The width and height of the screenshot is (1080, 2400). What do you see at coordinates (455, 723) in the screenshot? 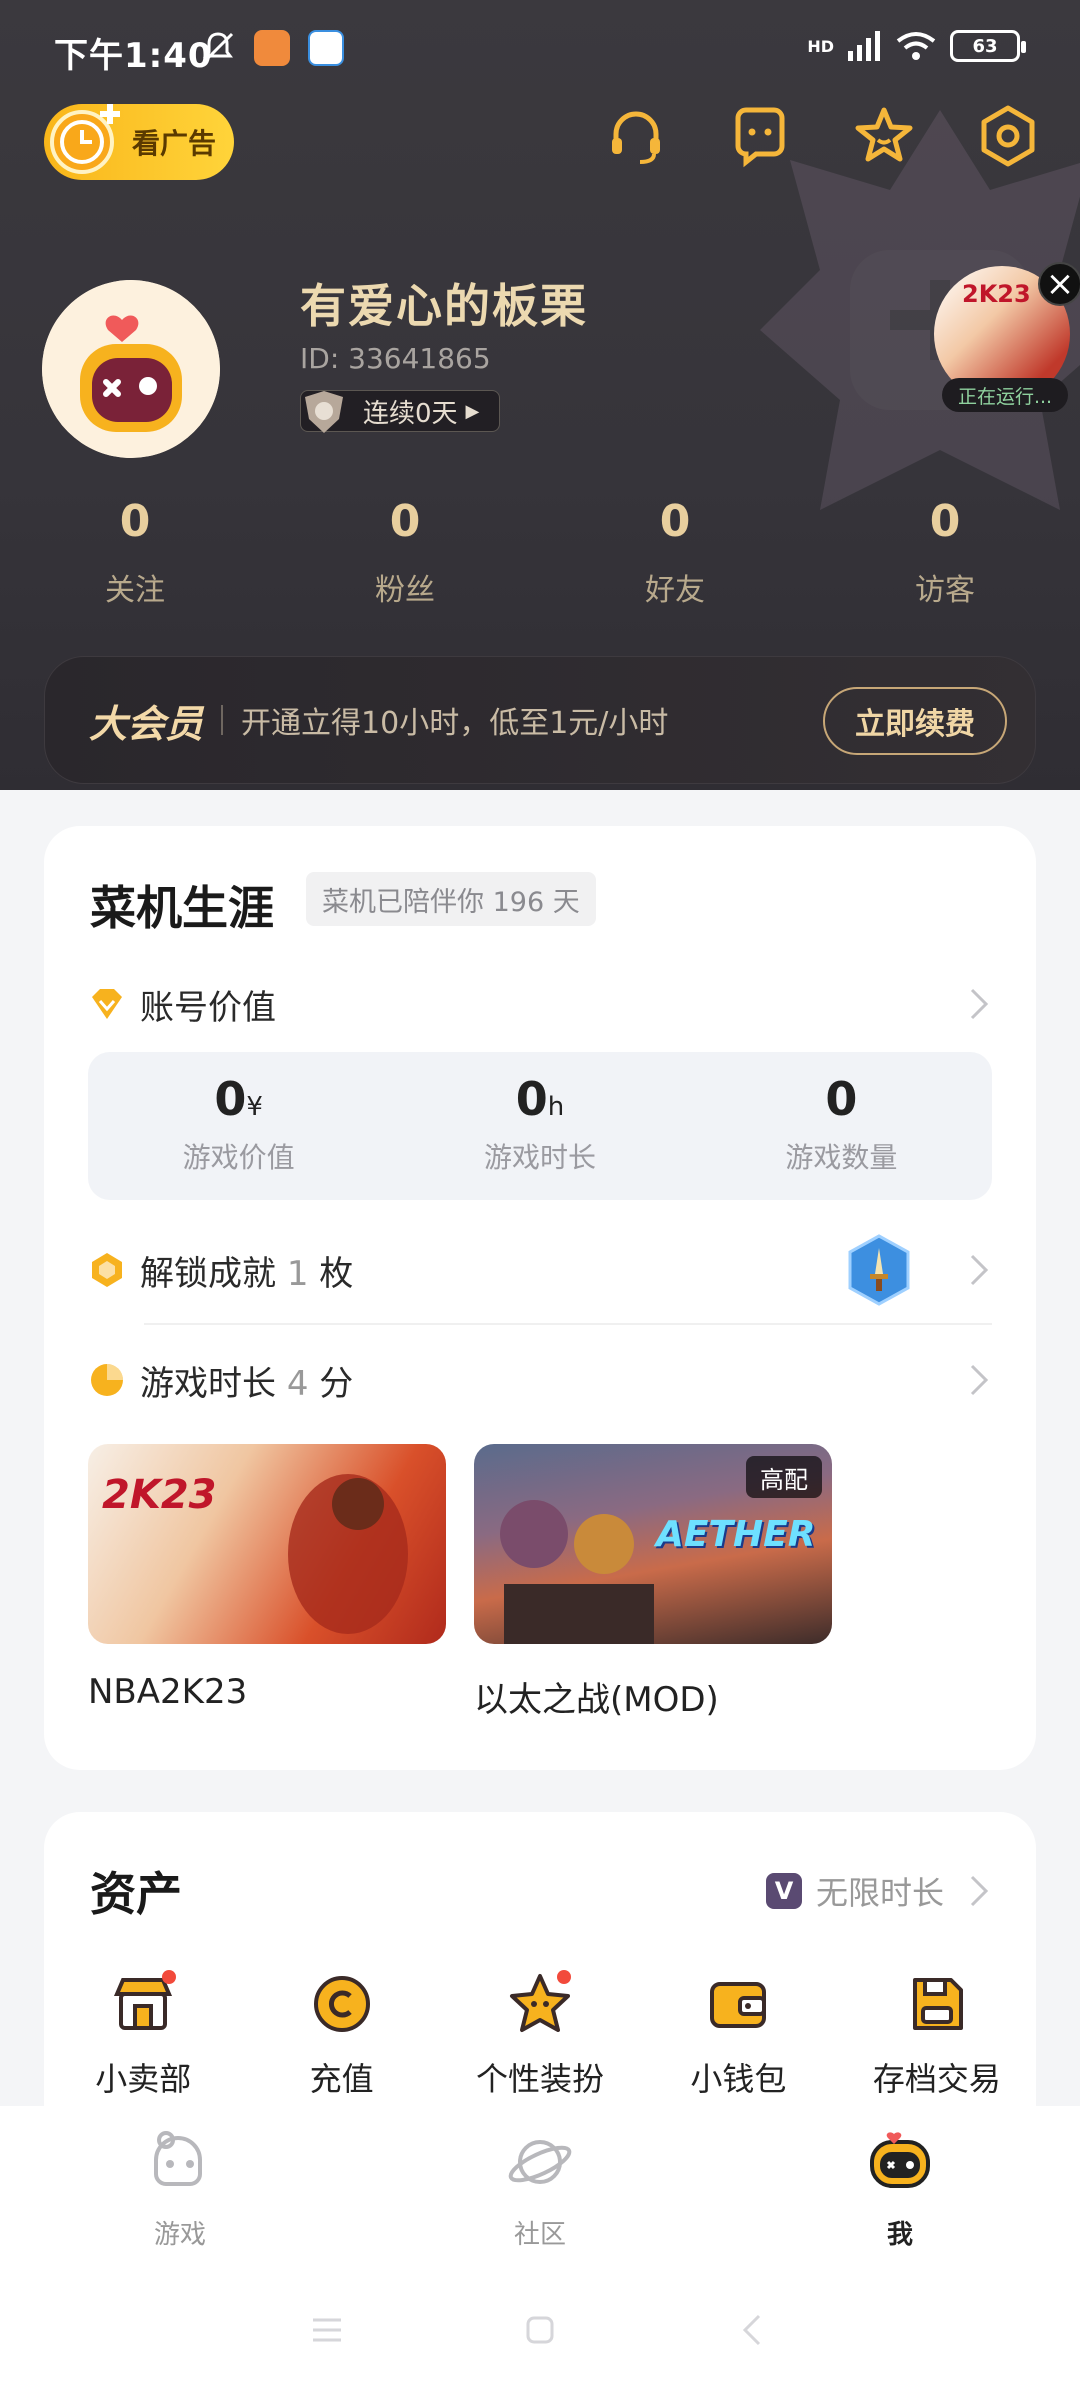
I see `vip-promo-text: 开通立得10小时，低至1元/小时` at bounding box center [455, 723].